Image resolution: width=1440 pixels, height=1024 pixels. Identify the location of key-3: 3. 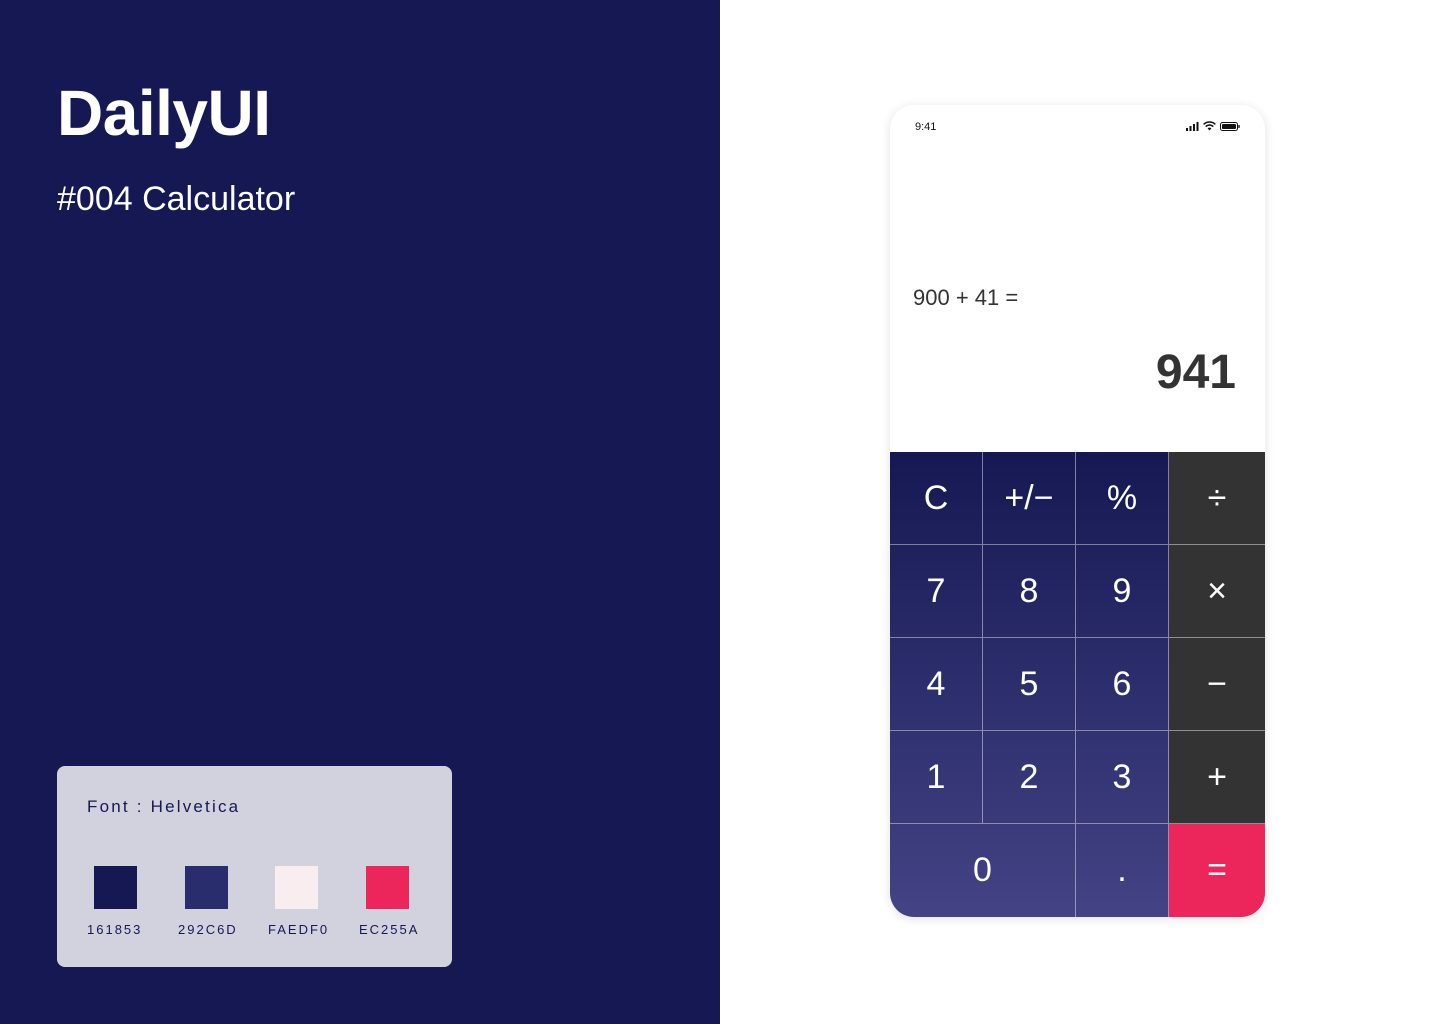
(1122, 777).